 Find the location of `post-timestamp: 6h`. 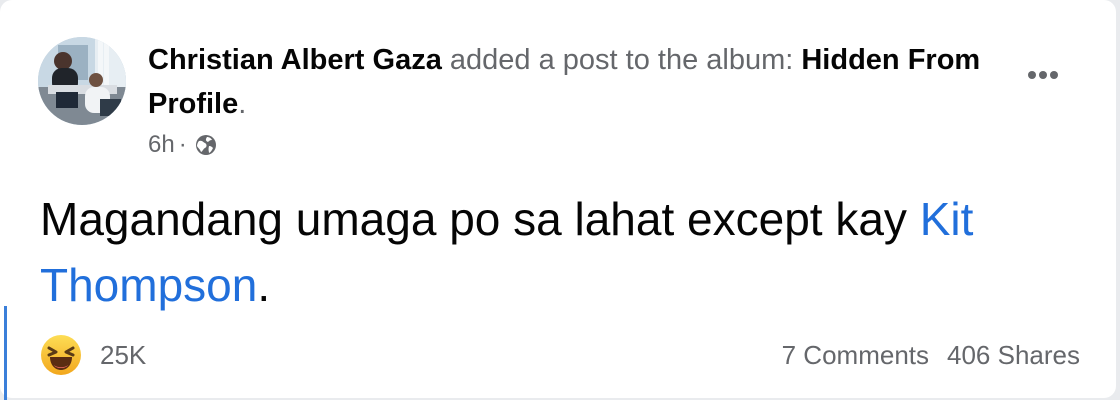

post-timestamp: 6h is located at coordinates (161, 145).